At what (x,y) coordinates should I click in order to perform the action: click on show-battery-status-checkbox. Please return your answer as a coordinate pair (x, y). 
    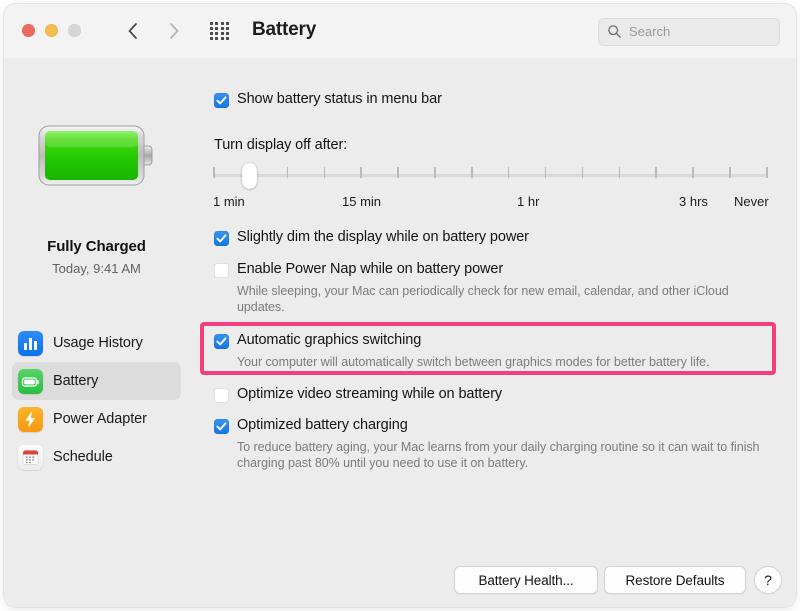
    Looking at the image, I should click on (221, 100).